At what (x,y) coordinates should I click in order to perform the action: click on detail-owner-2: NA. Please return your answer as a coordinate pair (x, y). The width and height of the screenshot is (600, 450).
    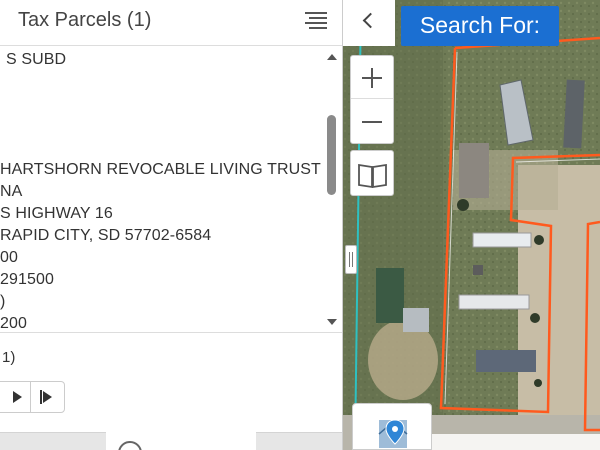
    Looking at the image, I should click on (11, 191).